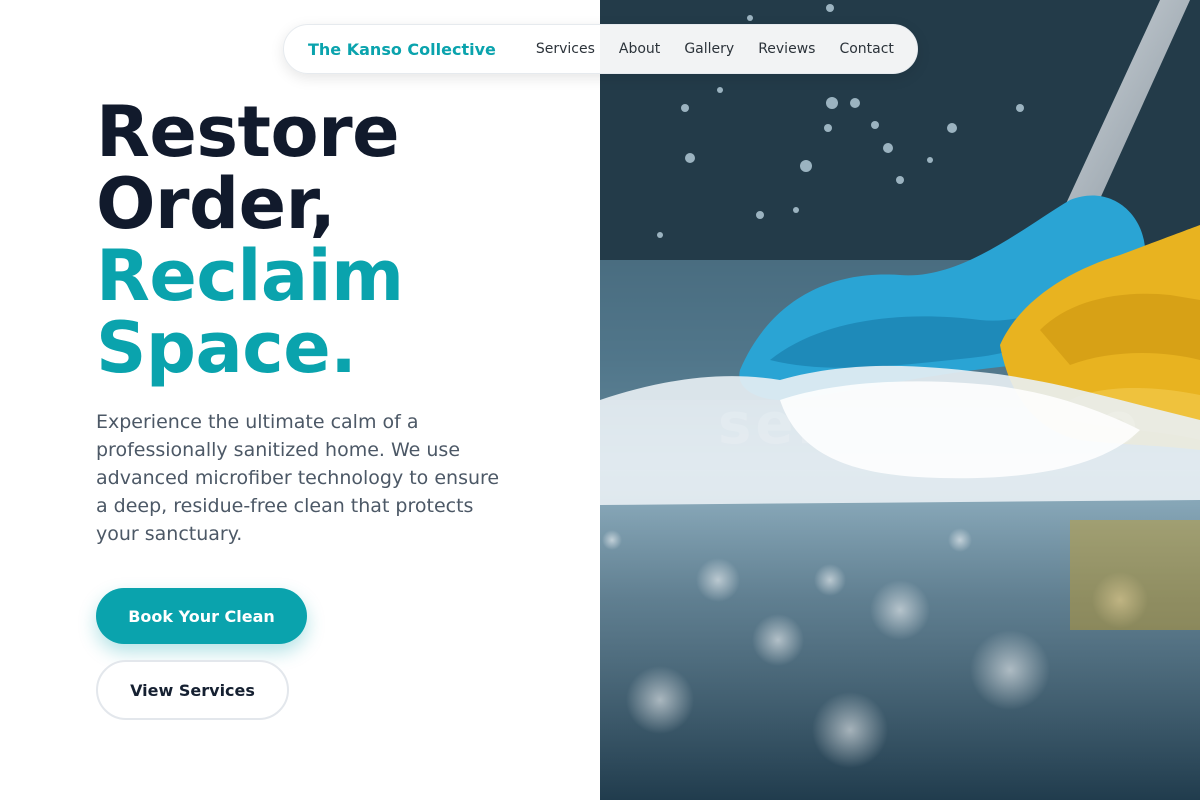 The width and height of the screenshot is (1200, 800). What do you see at coordinates (248, 132) in the screenshot?
I see `headline-line-restore: Restore` at bounding box center [248, 132].